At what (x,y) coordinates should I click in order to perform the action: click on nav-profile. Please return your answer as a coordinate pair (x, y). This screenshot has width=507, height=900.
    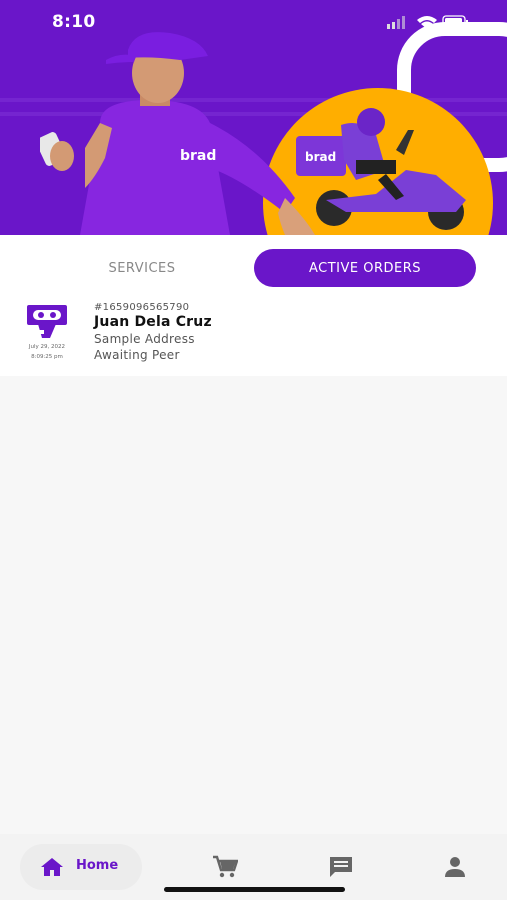
    Looking at the image, I should click on (455, 867).